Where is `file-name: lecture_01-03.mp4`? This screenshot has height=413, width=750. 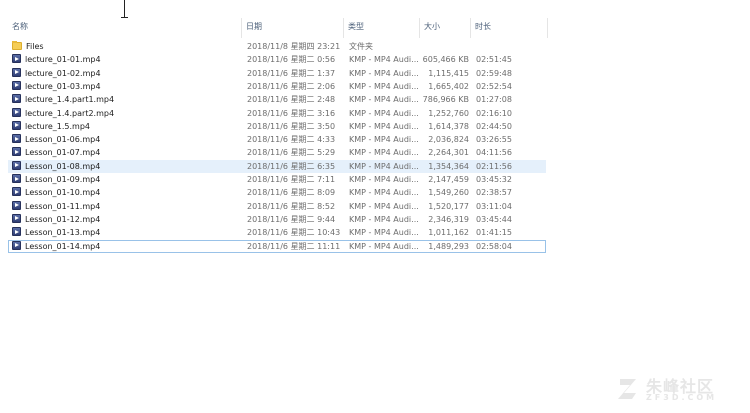
file-name: lecture_01-03.mp4 is located at coordinates (63, 86).